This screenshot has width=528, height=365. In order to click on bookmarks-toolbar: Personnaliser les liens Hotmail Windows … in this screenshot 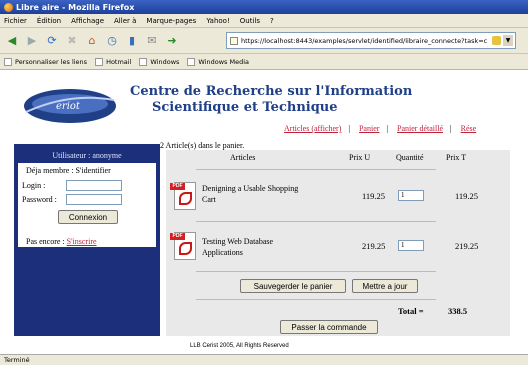, I will do `click(264, 62)`.